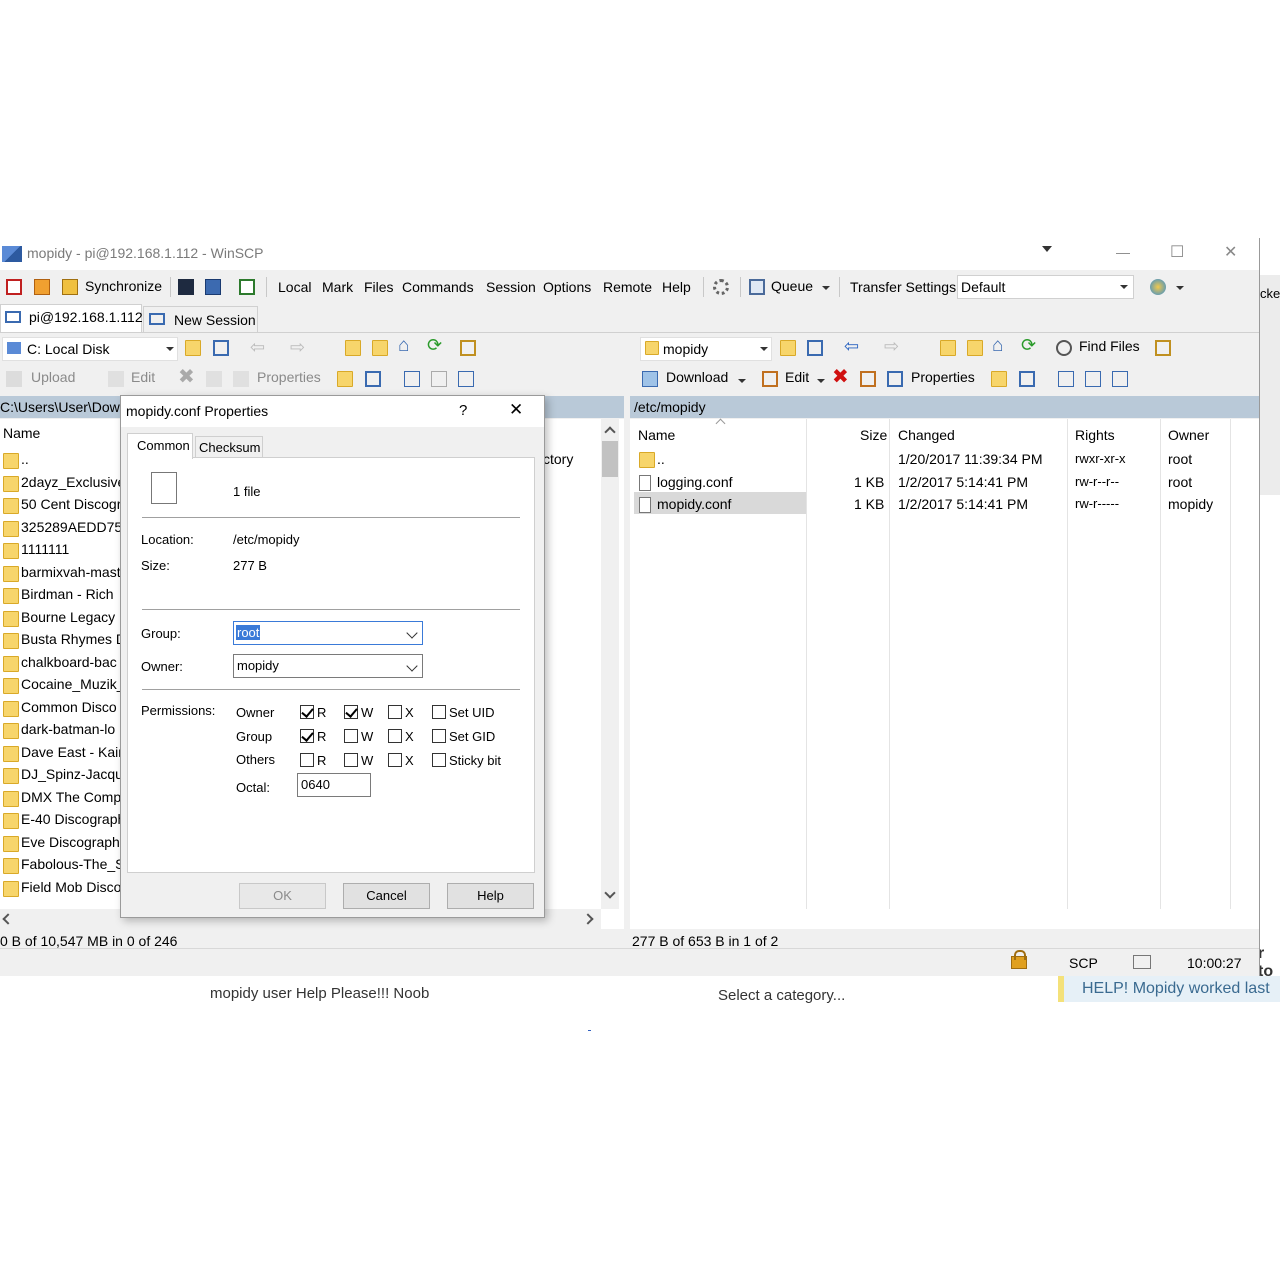 This screenshot has width=1280, height=1280. What do you see at coordinates (797, 377) in the screenshot?
I see `remote-edit-button: Edit` at bounding box center [797, 377].